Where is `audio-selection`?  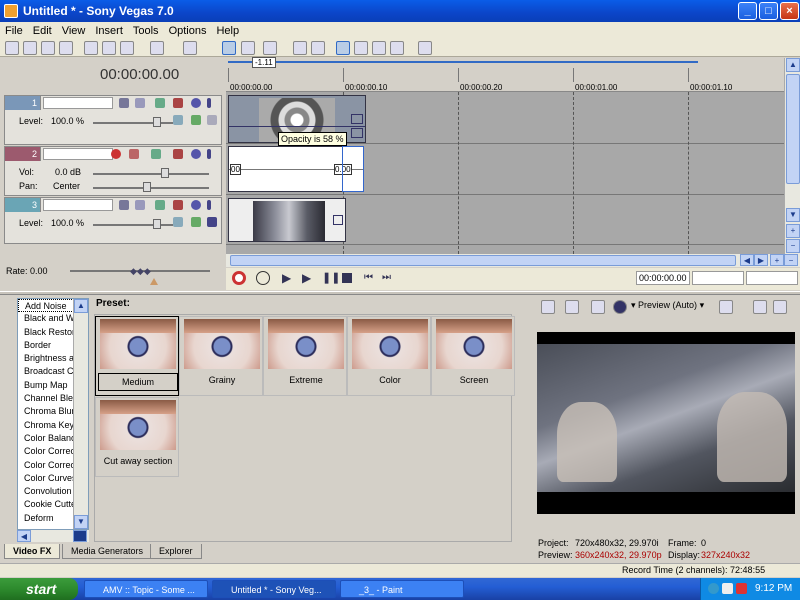 audio-selection is located at coordinates (353, 169).